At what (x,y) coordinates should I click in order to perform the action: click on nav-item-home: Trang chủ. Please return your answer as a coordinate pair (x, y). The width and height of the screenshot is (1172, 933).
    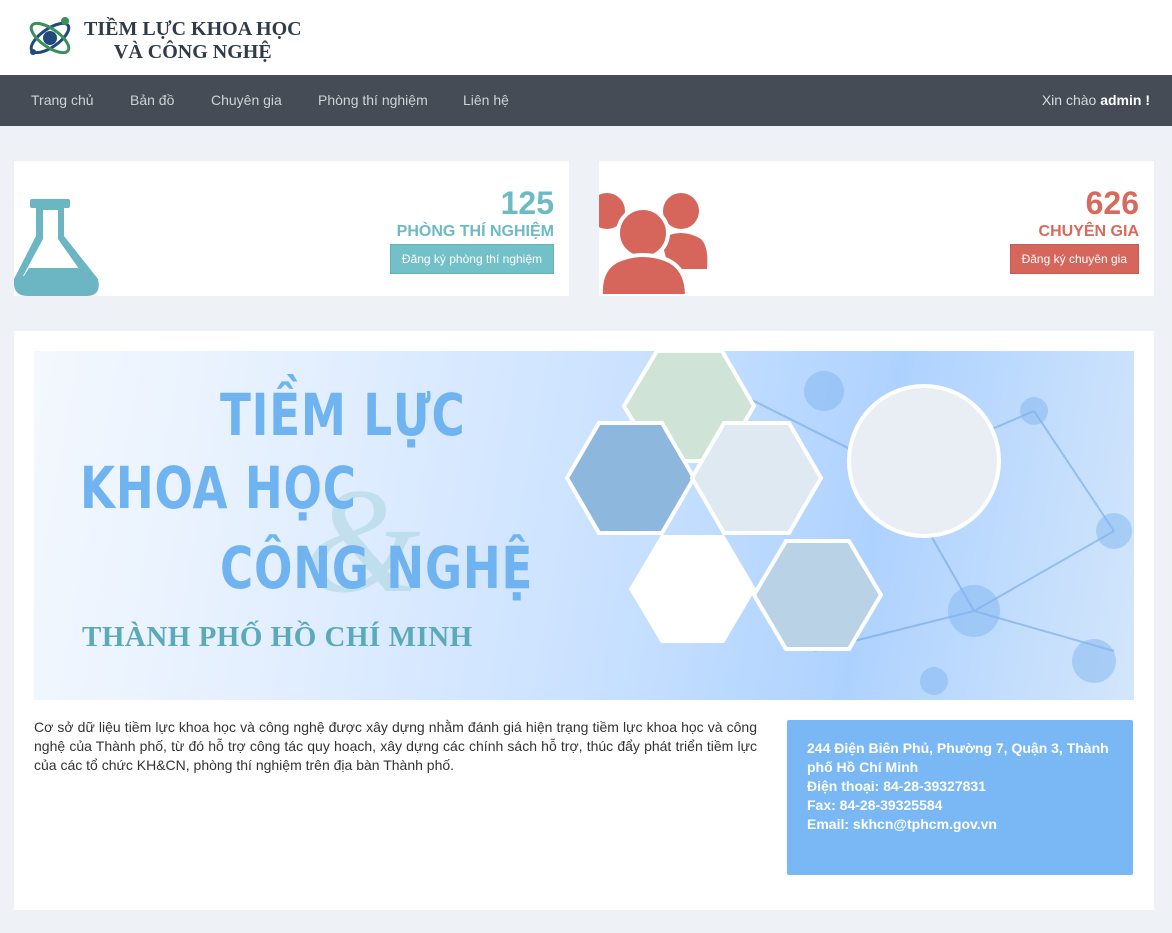
    Looking at the image, I should click on (62, 100).